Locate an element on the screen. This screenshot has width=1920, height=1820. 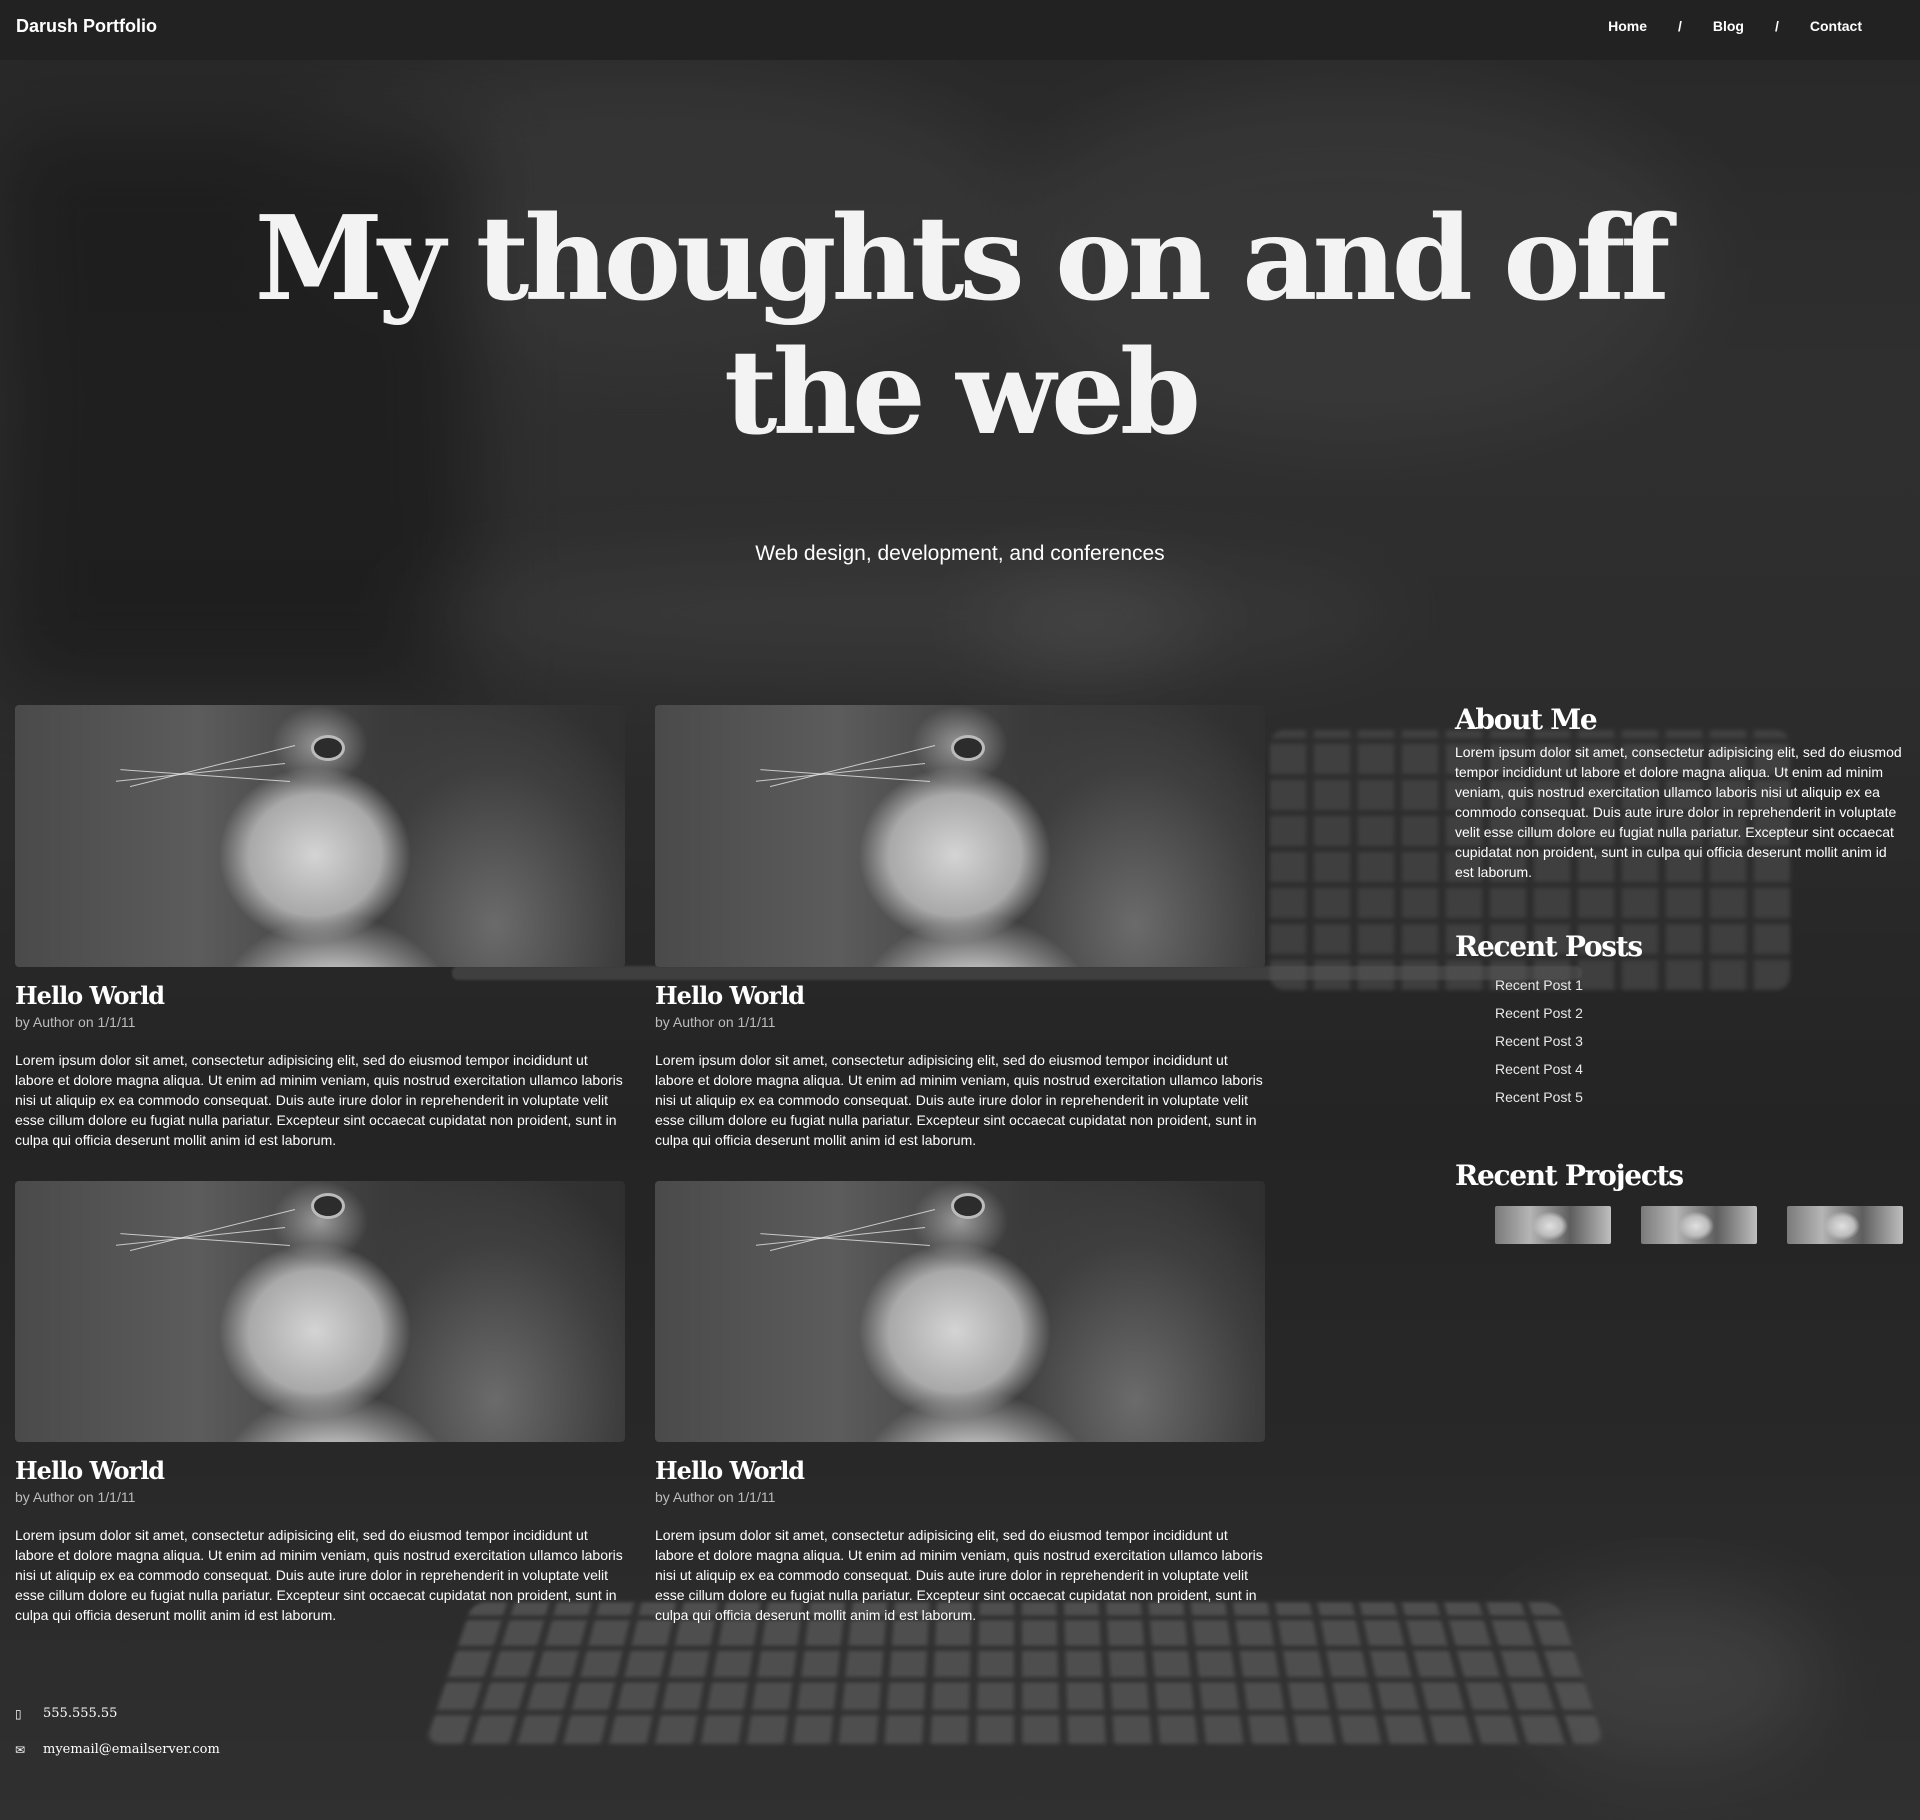
recent-post-link: Recent Post 5 is located at coordinates (1700, 1097).